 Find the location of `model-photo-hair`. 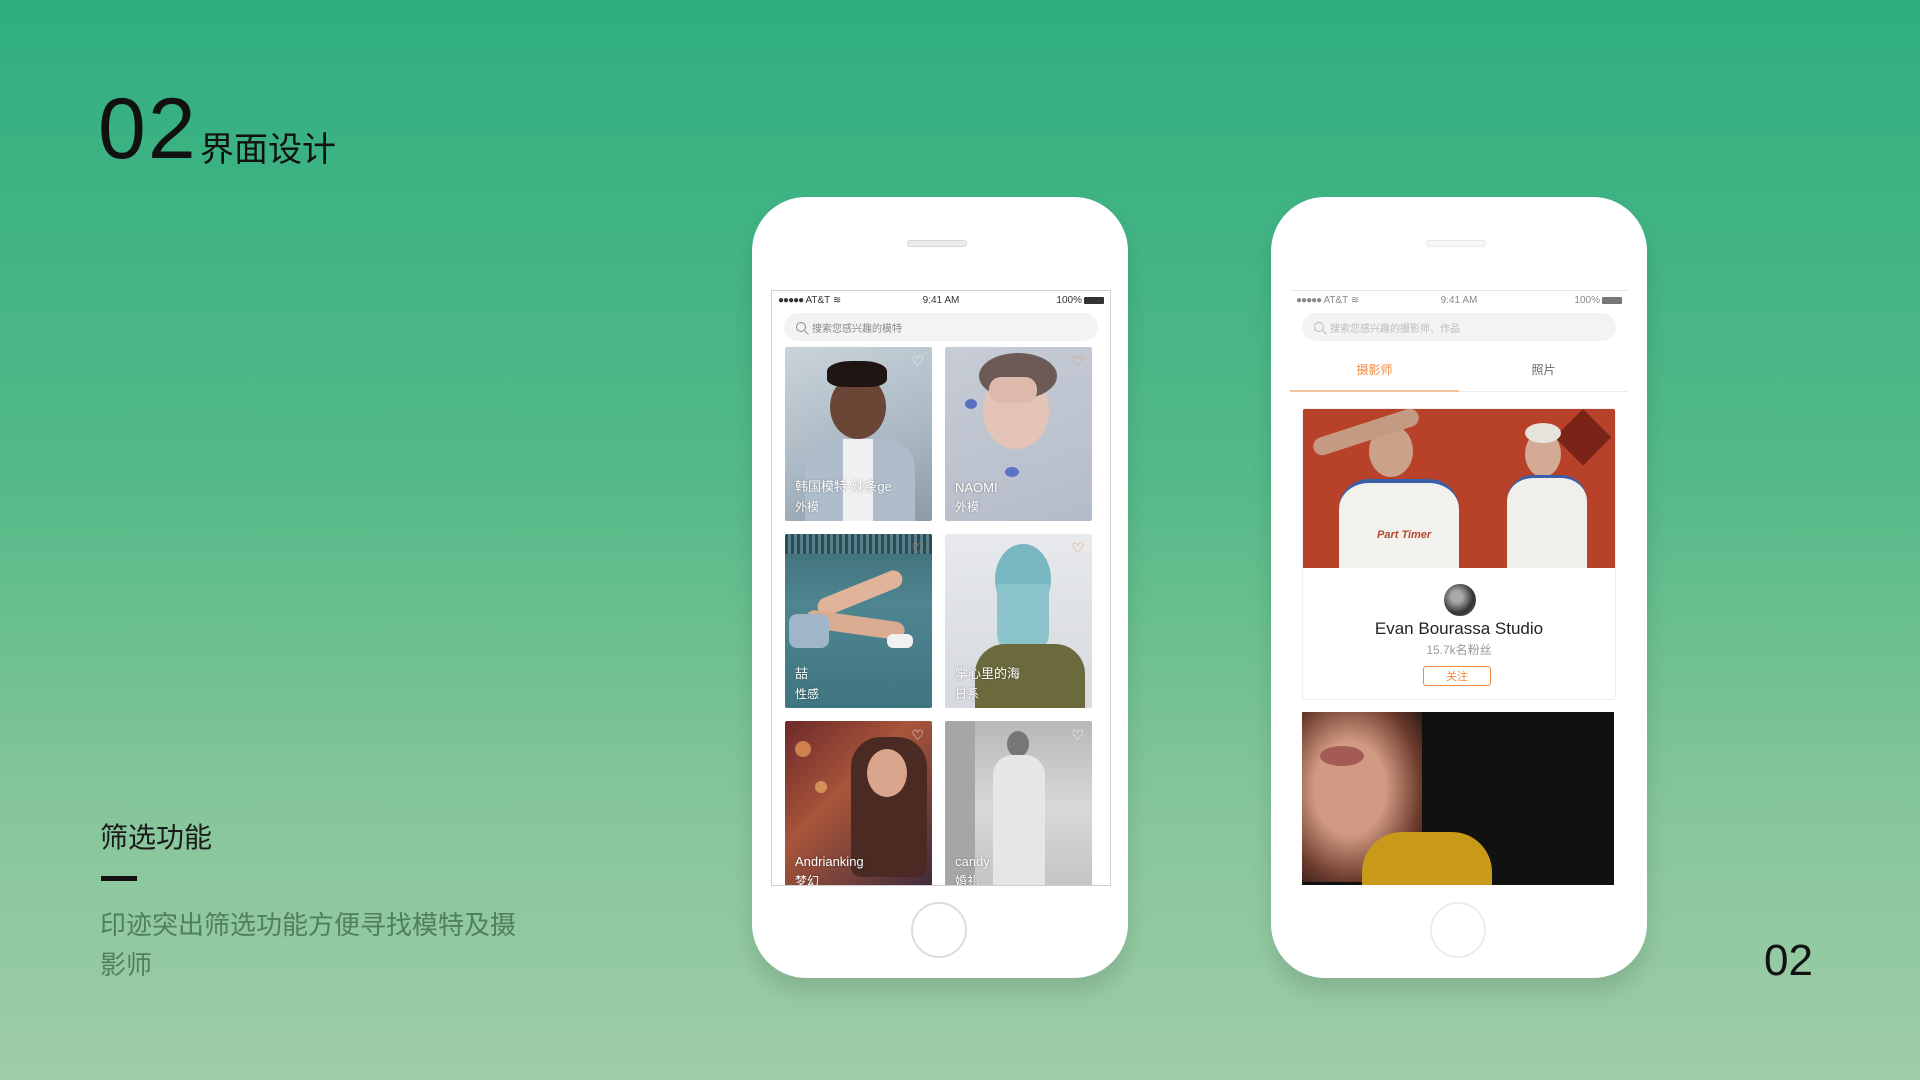

model-photo-hair is located at coordinates (857, 374).